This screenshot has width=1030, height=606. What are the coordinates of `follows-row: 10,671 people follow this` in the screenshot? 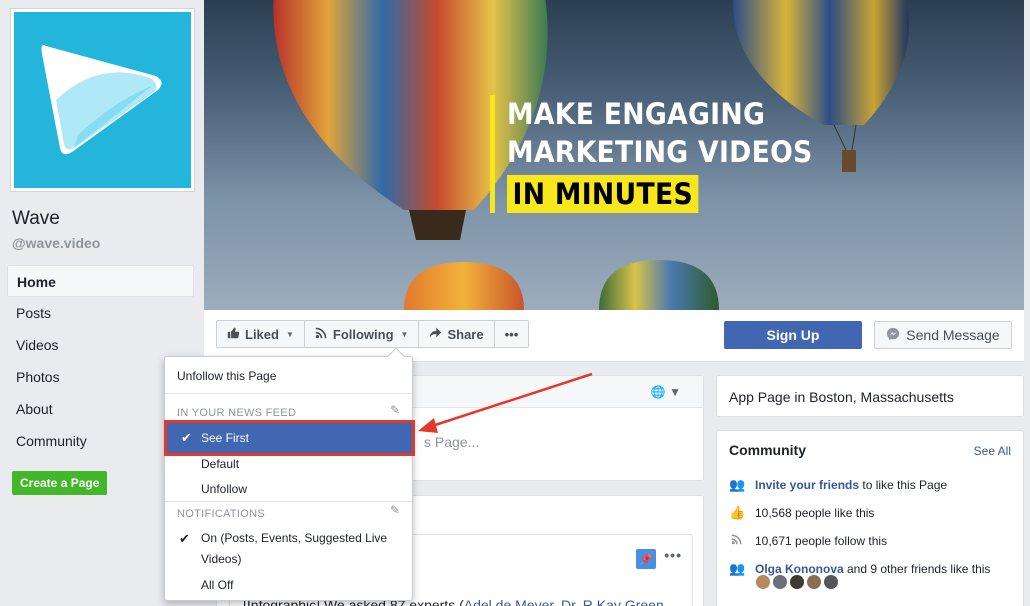 It's located at (808, 540).